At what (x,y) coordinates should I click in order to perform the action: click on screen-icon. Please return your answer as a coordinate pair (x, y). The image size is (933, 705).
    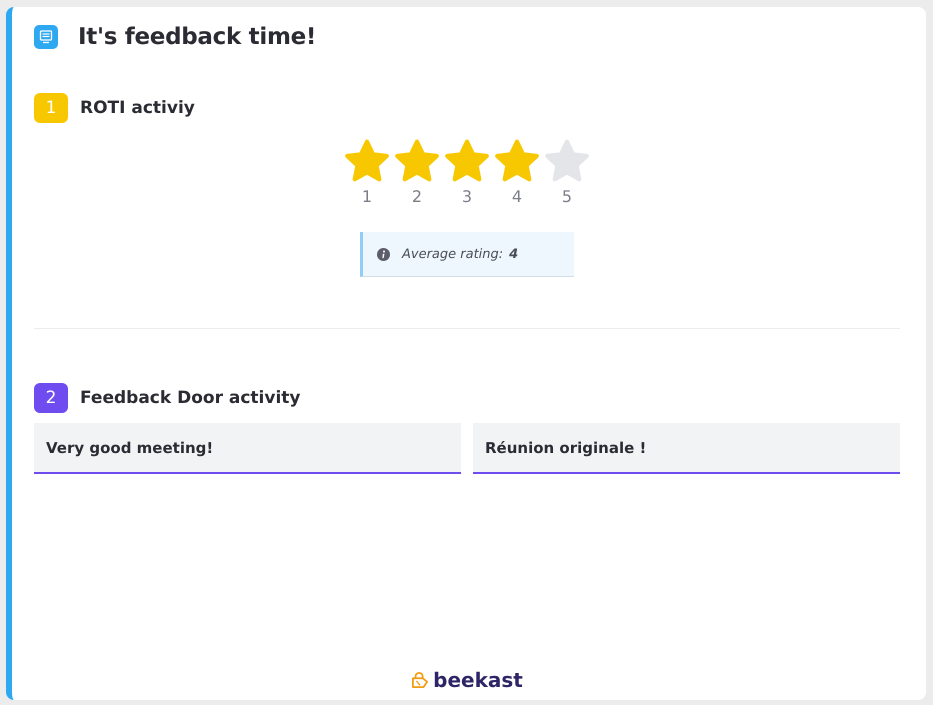
    Looking at the image, I should click on (46, 37).